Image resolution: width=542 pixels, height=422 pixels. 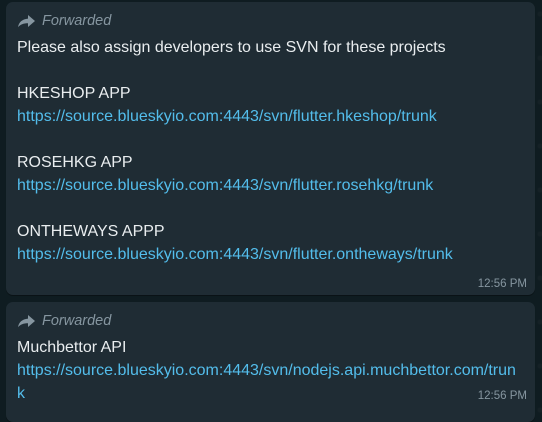 What do you see at coordinates (72, 347) in the screenshot?
I see `project-name: Muchbettor API` at bounding box center [72, 347].